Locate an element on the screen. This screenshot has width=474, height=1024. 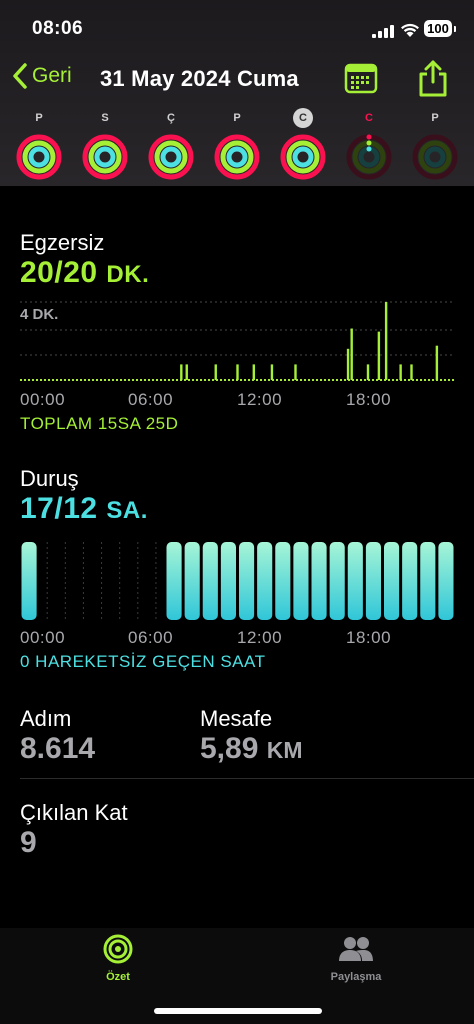
exercise-value-number: 20/20 is located at coordinates (59, 272).